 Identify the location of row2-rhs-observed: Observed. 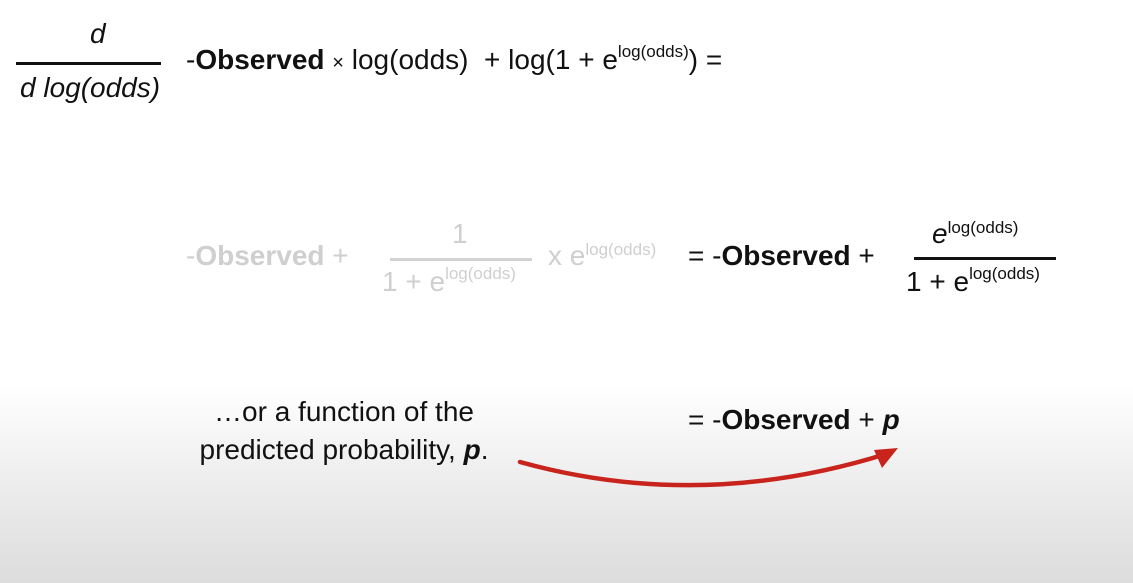
(786, 255).